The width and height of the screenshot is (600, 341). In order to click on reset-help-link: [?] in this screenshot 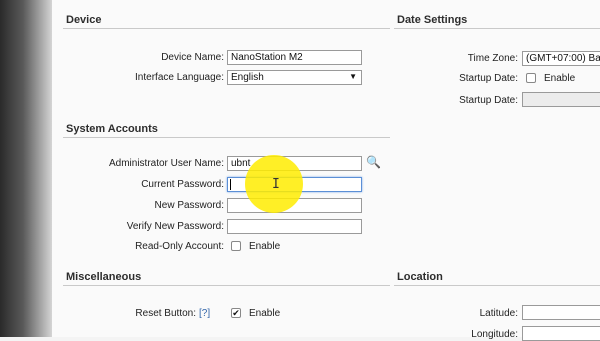, I will do `click(211, 313)`.